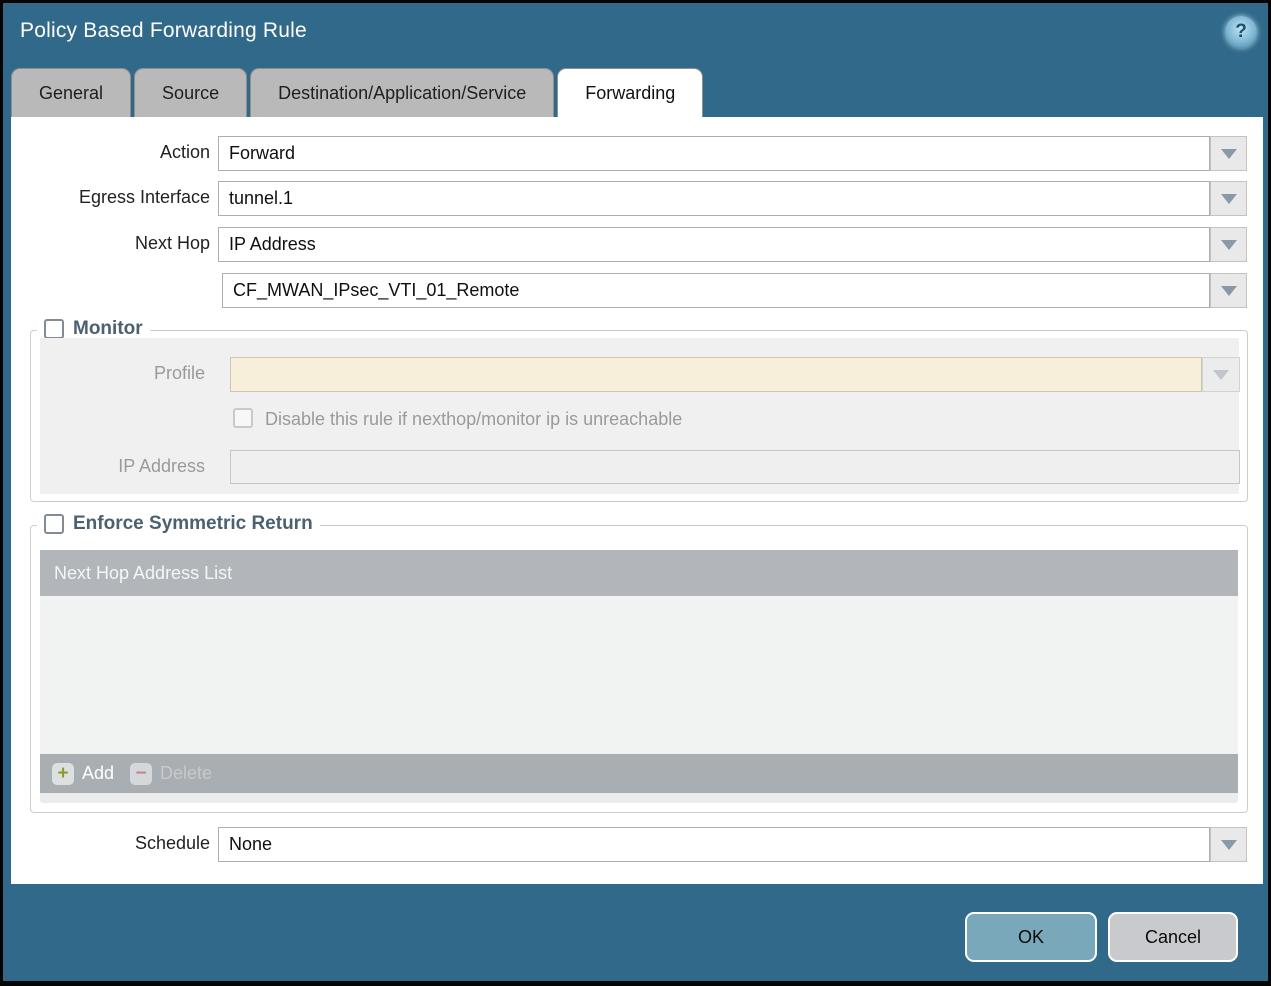  I want to click on tab-general: General, so click(71, 92).